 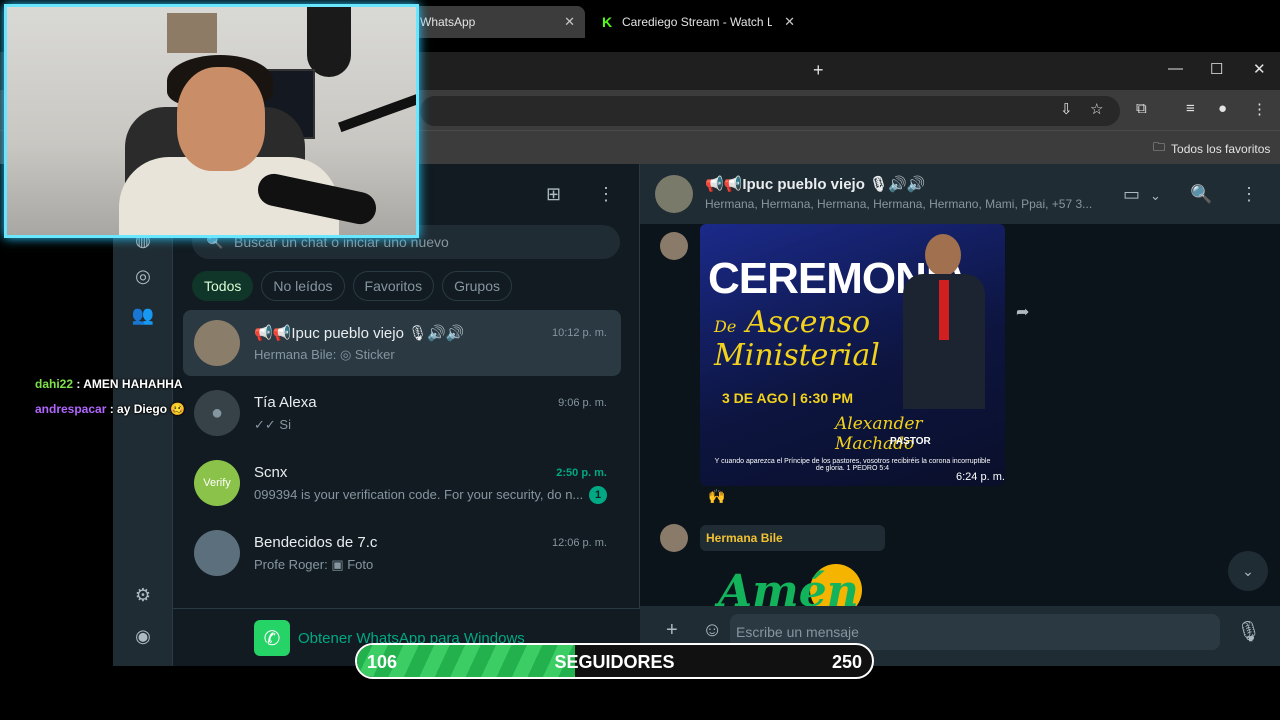 I want to click on search-icon: 🔍, so click(x=1201, y=194).